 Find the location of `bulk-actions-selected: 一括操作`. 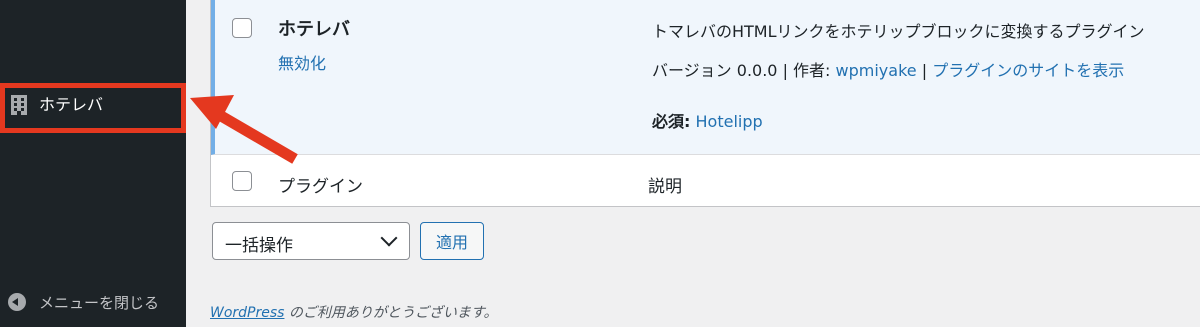

bulk-actions-selected: 一括操作 is located at coordinates (259, 246).